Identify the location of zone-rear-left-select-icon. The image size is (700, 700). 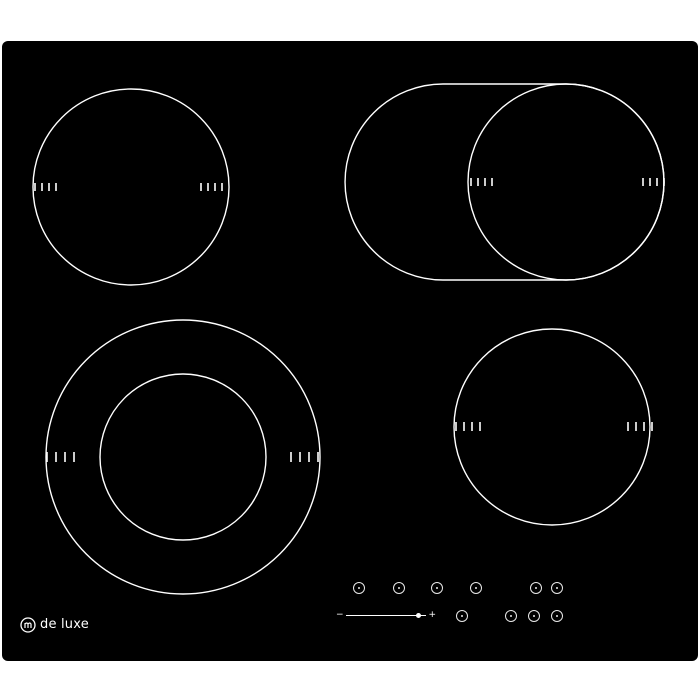
(399, 588).